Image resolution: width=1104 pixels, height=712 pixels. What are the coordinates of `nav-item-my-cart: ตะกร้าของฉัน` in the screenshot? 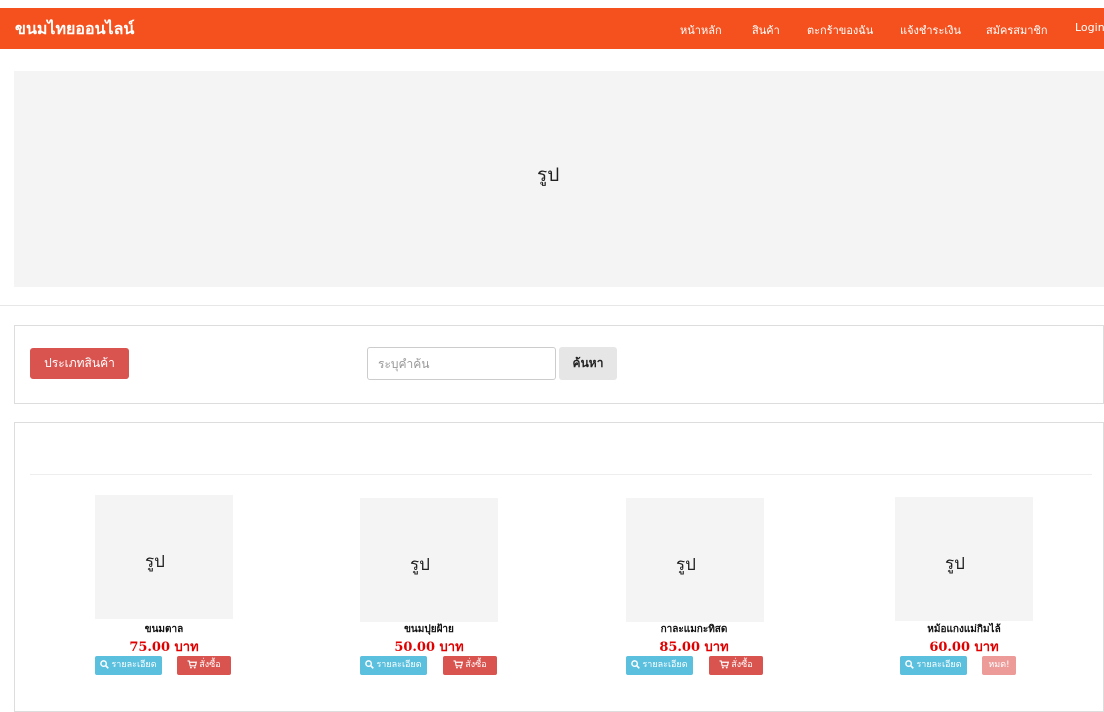 It's located at (840, 30).